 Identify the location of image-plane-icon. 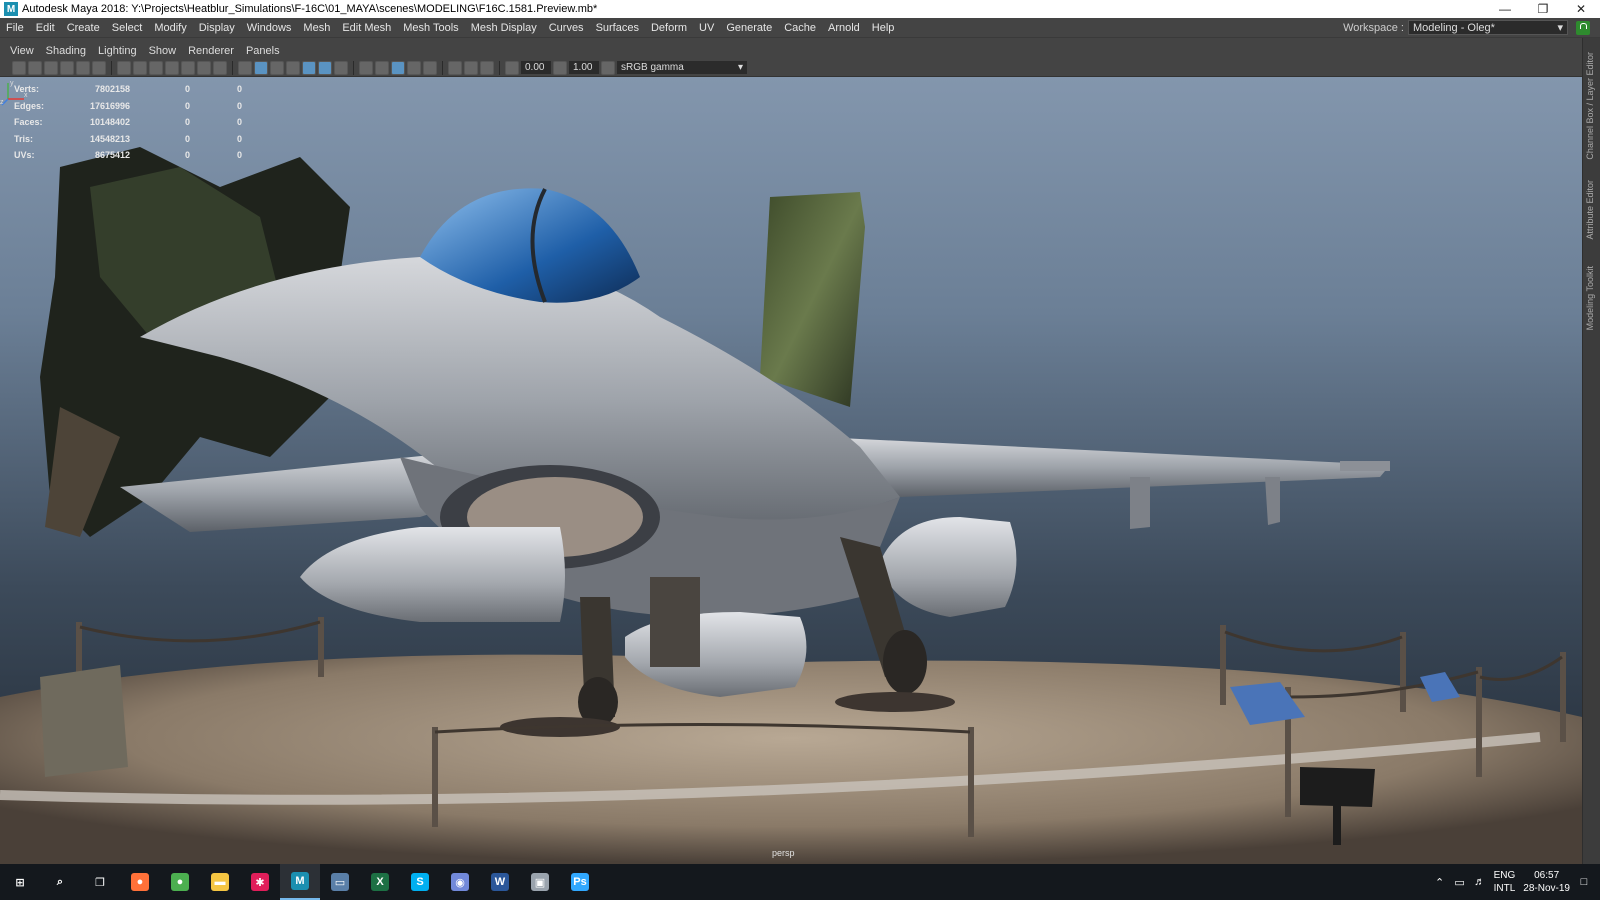
(67, 67).